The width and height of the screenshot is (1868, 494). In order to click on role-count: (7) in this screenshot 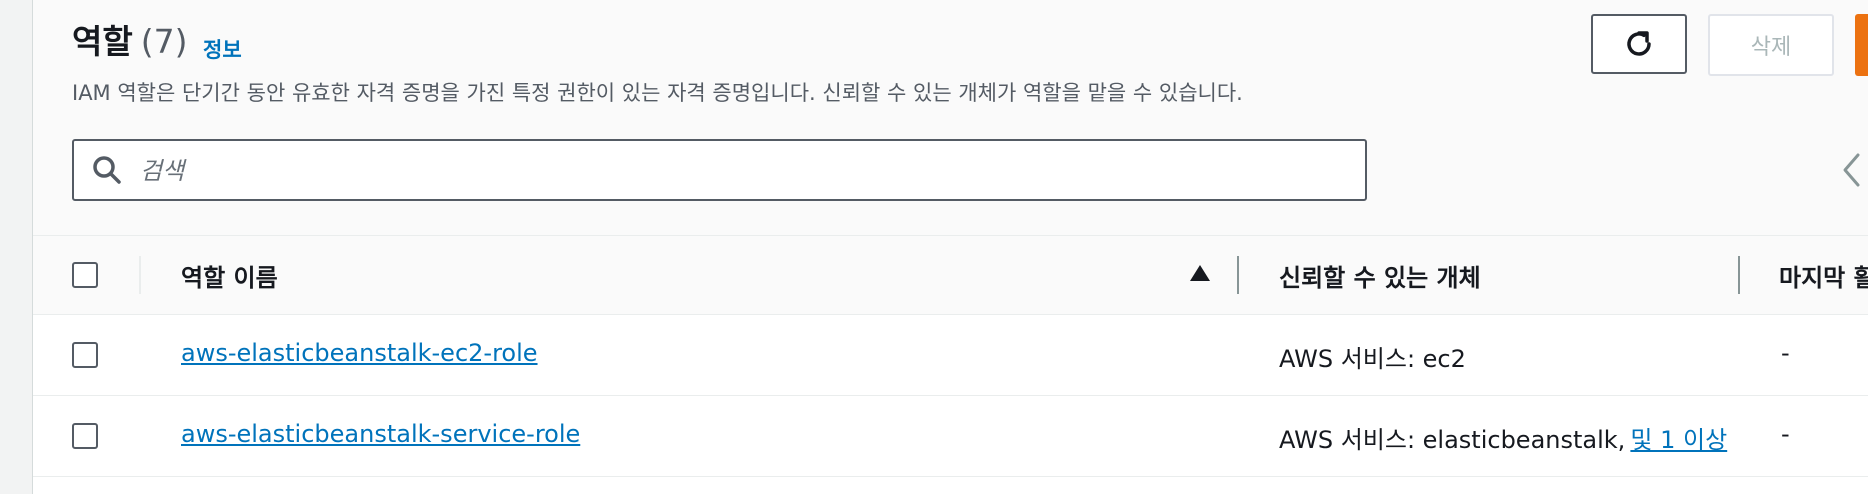, I will do `click(164, 41)`.